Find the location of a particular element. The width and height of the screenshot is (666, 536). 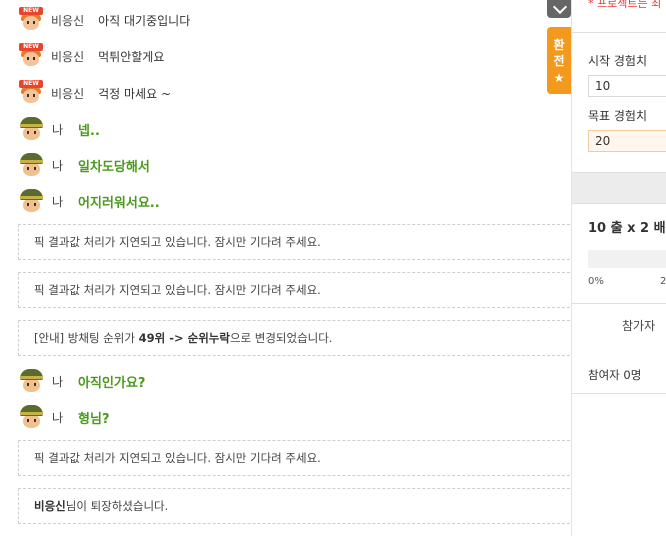

participants-count: 참여자 0명 is located at coordinates (615, 375).